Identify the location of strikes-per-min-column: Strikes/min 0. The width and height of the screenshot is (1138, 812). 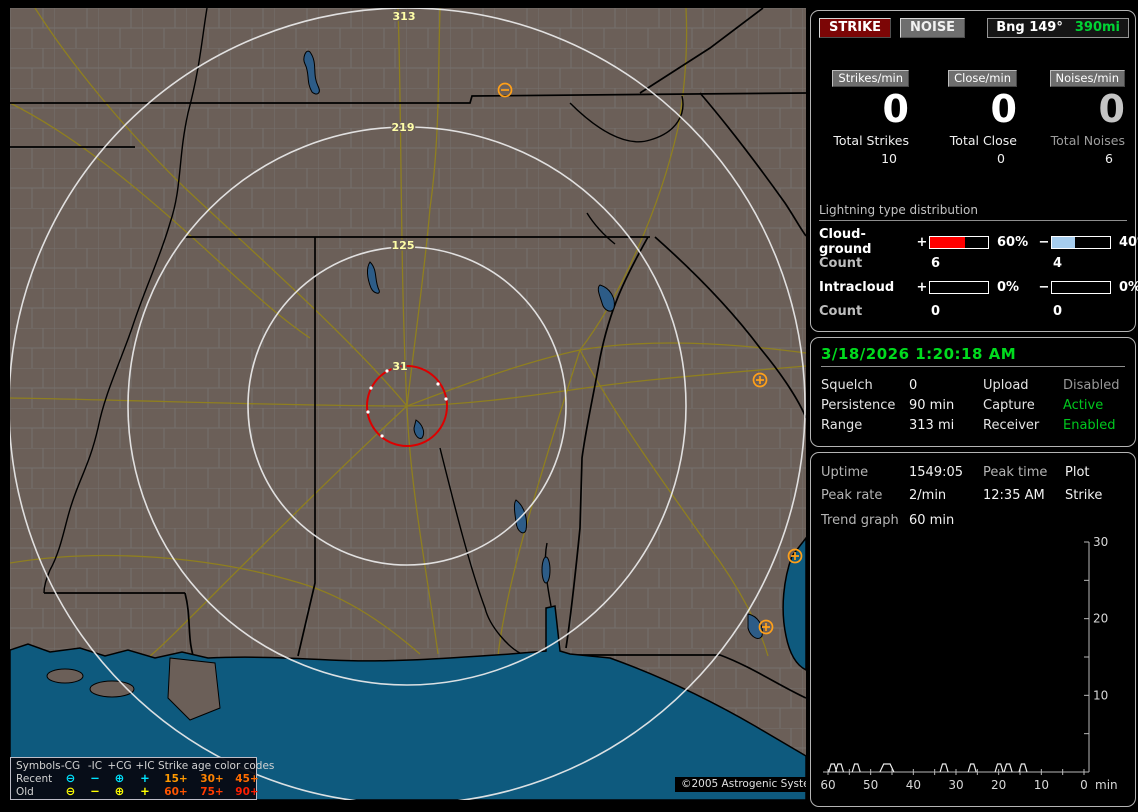
(865, 98).